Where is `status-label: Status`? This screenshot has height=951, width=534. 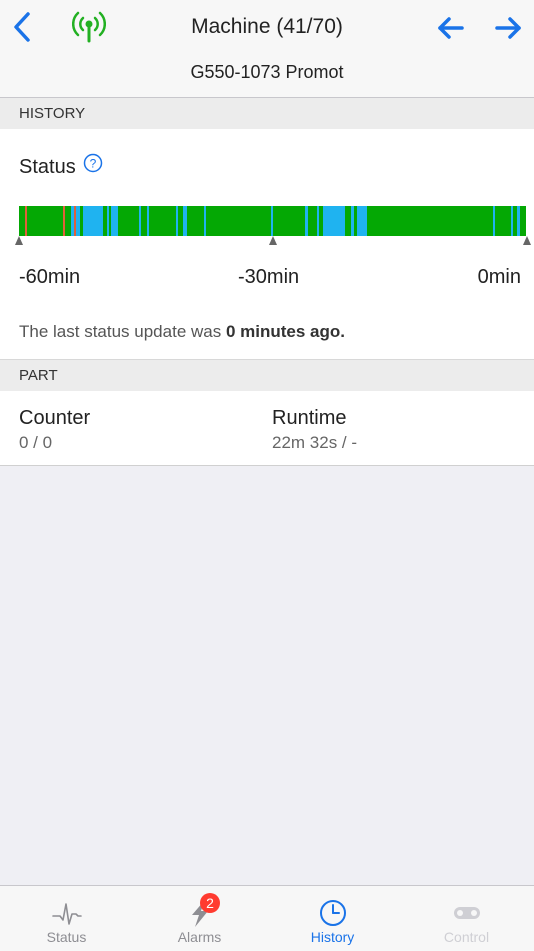 status-label: Status is located at coordinates (47, 167).